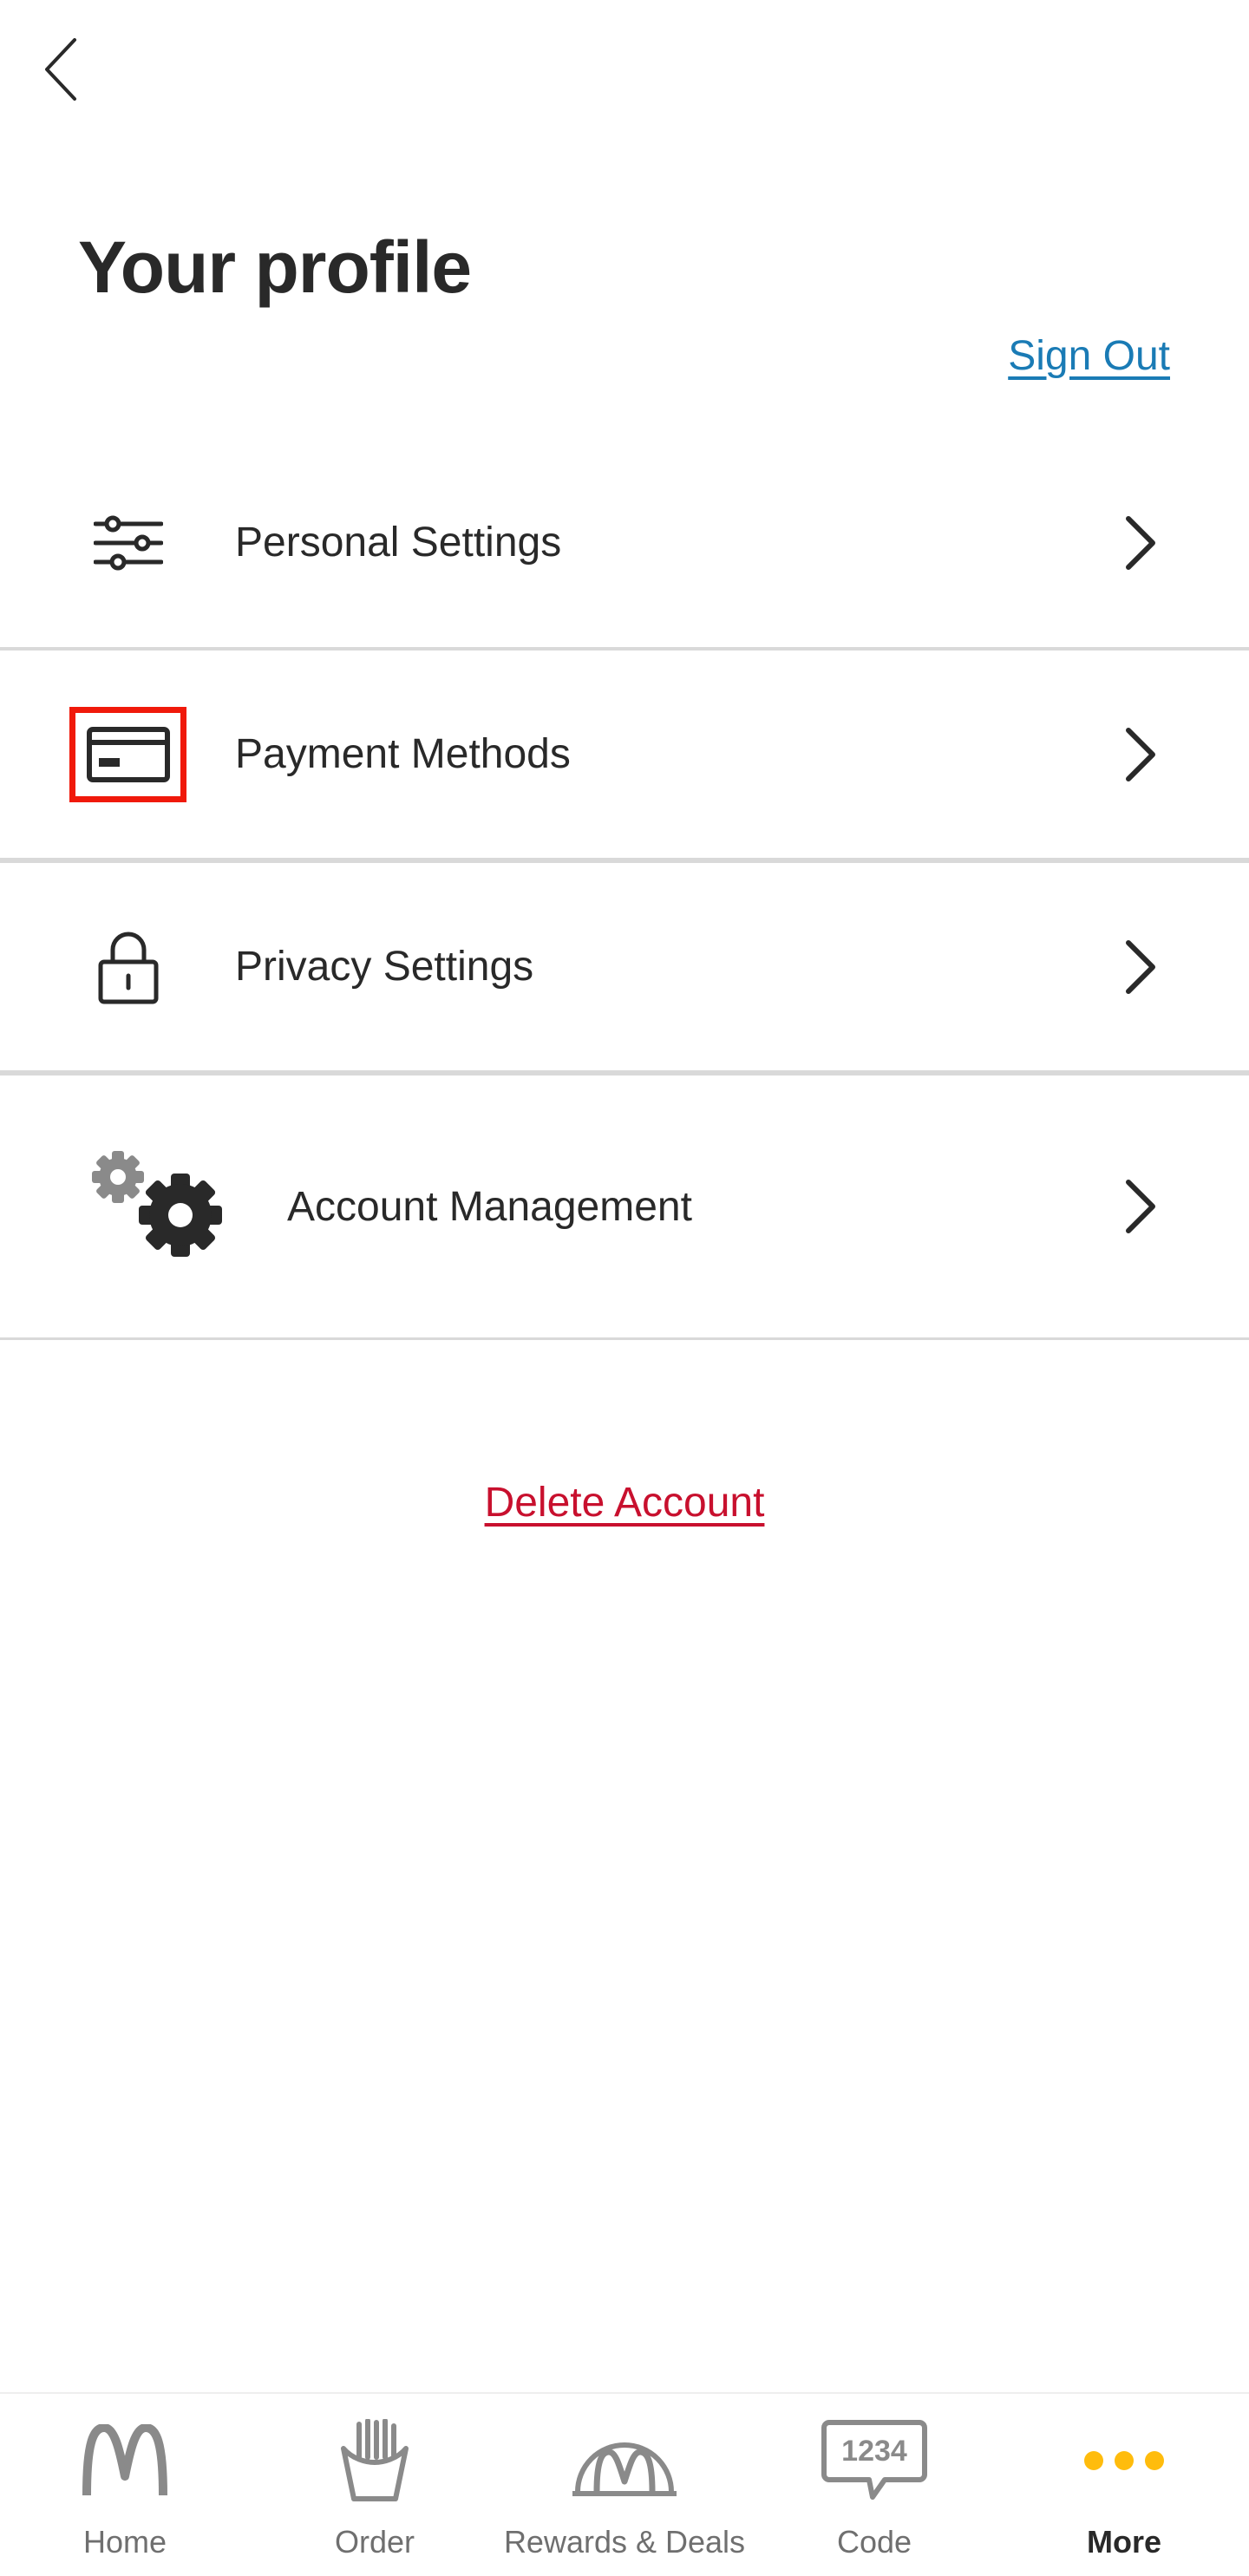  What do you see at coordinates (78, 69) in the screenshot?
I see `back-button` at bounding box center [78, 69].